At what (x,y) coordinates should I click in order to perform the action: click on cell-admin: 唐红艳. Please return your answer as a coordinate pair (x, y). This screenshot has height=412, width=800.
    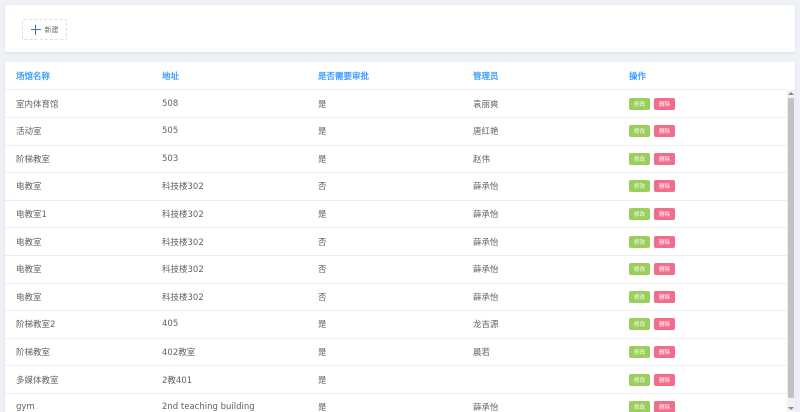
    Looking at the image, I should click on (486, 132).